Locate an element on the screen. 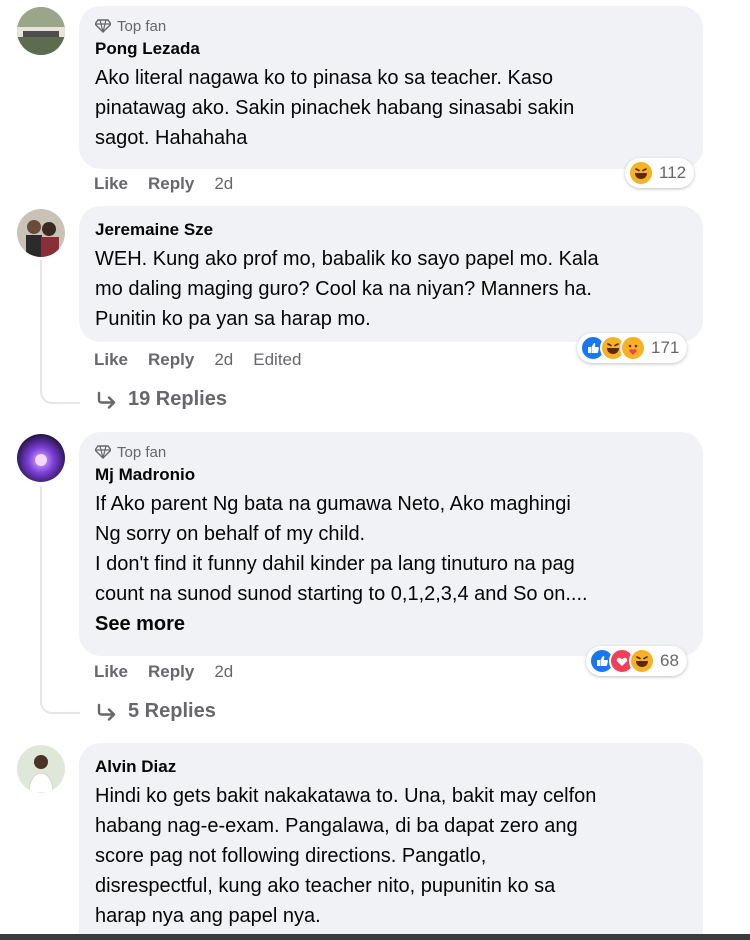 This screenshot has height=940, width=750. comment-author: Alvin Diaz is located at coordinates (391, 767).